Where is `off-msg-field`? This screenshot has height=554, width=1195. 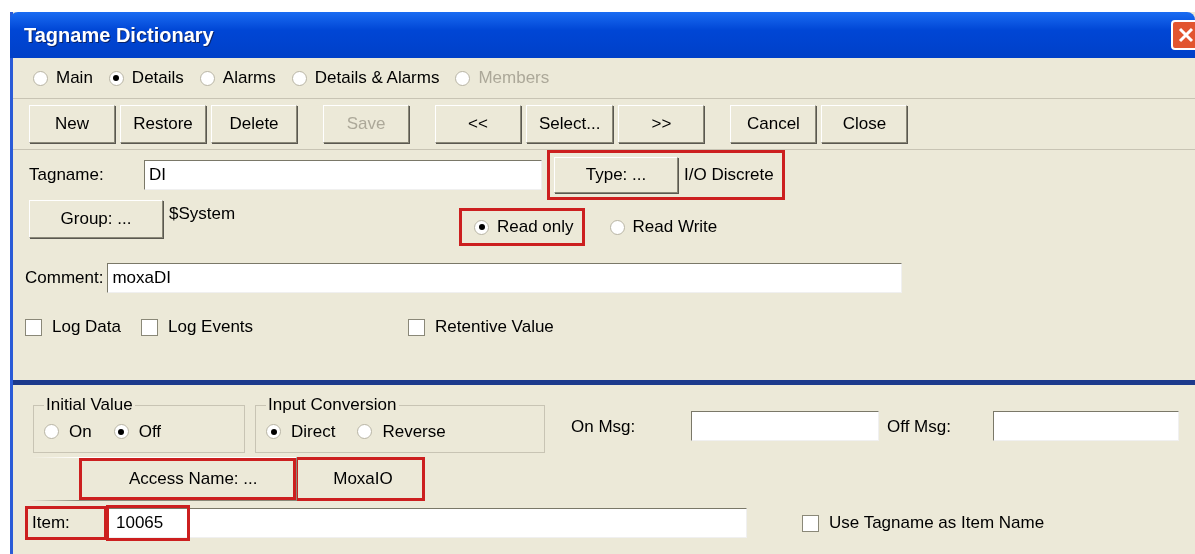 off-msg-field is located at coordinates (1086, 426).